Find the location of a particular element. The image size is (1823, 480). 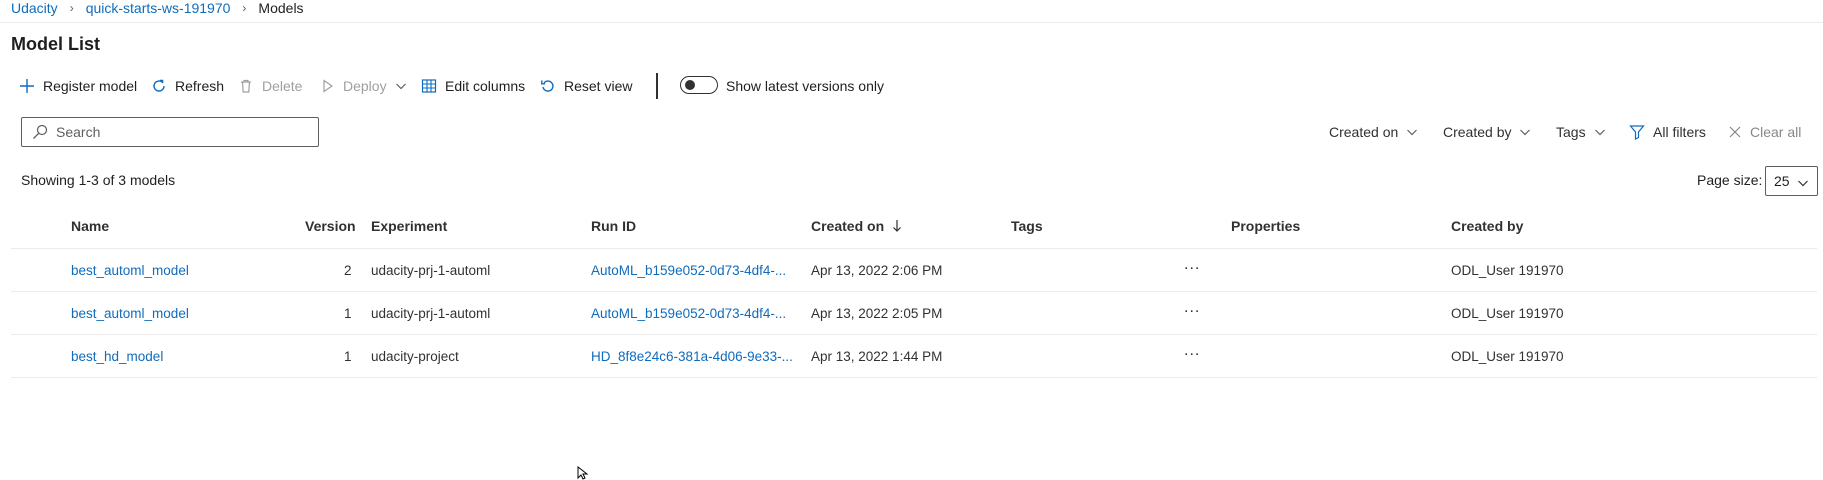

reset-view-button: Reset view is located at coordinates (586, 86).